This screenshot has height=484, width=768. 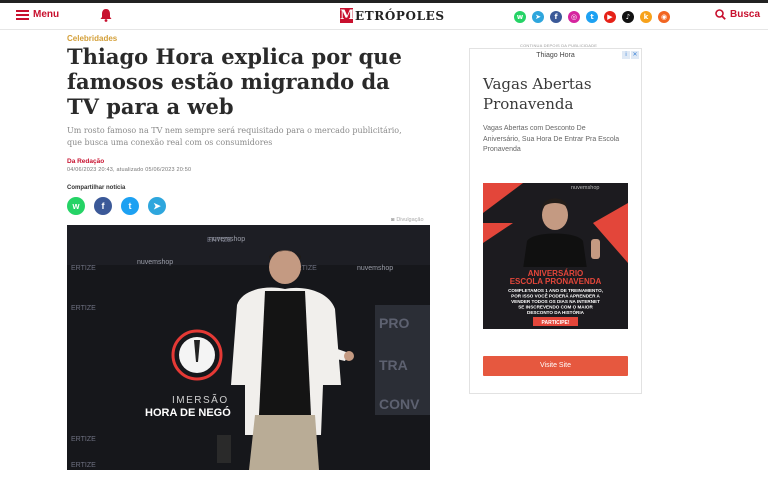 I want to click on menu-button: Menu, so click(x=37, y=14).